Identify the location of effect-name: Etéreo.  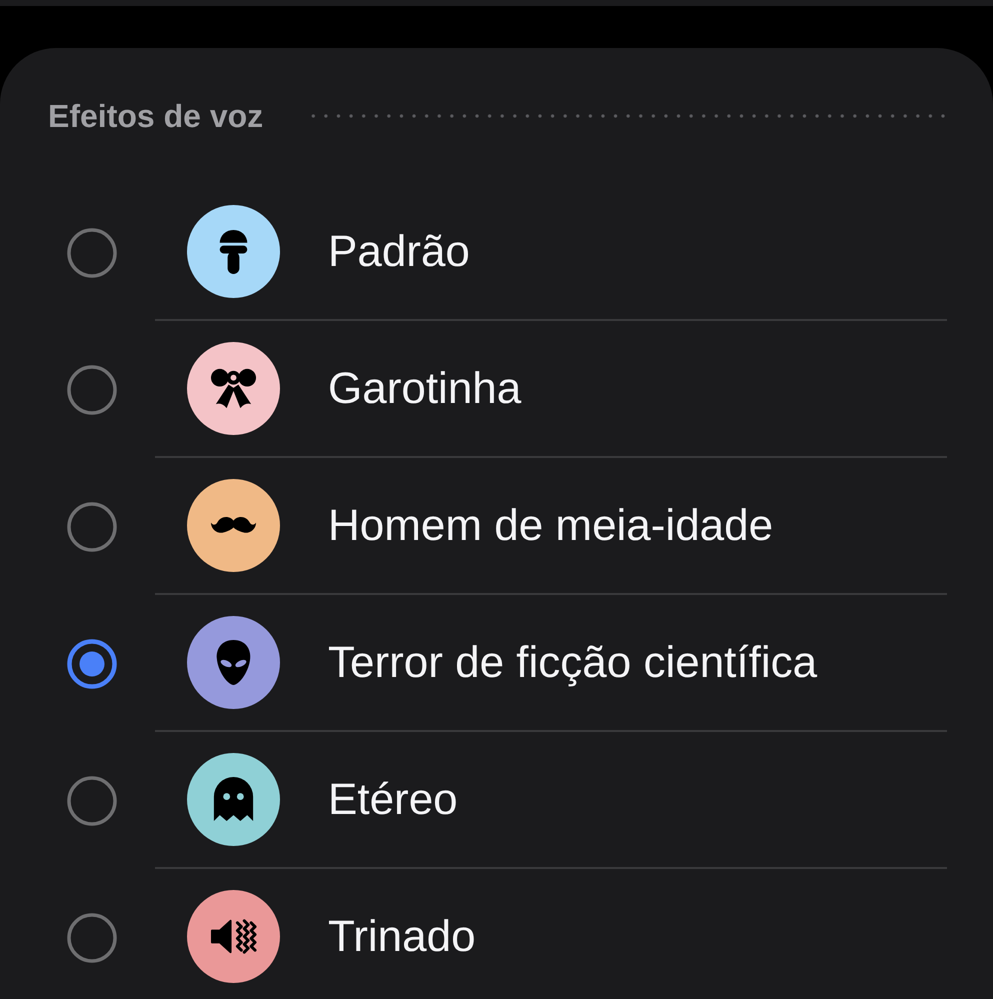
(393, 799).